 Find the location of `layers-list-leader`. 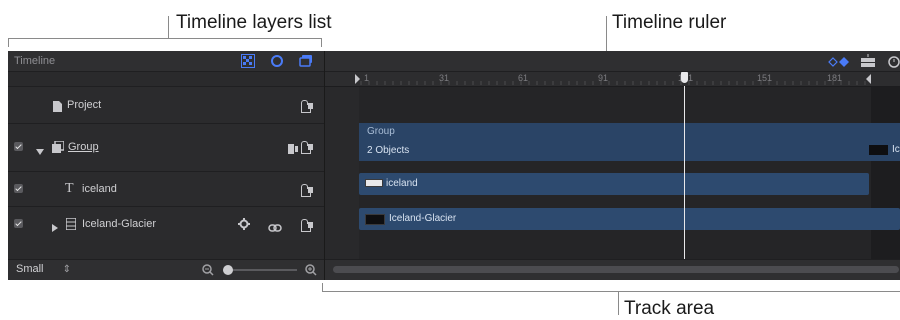

layers-list-leader is located at coordinates (168, 27).